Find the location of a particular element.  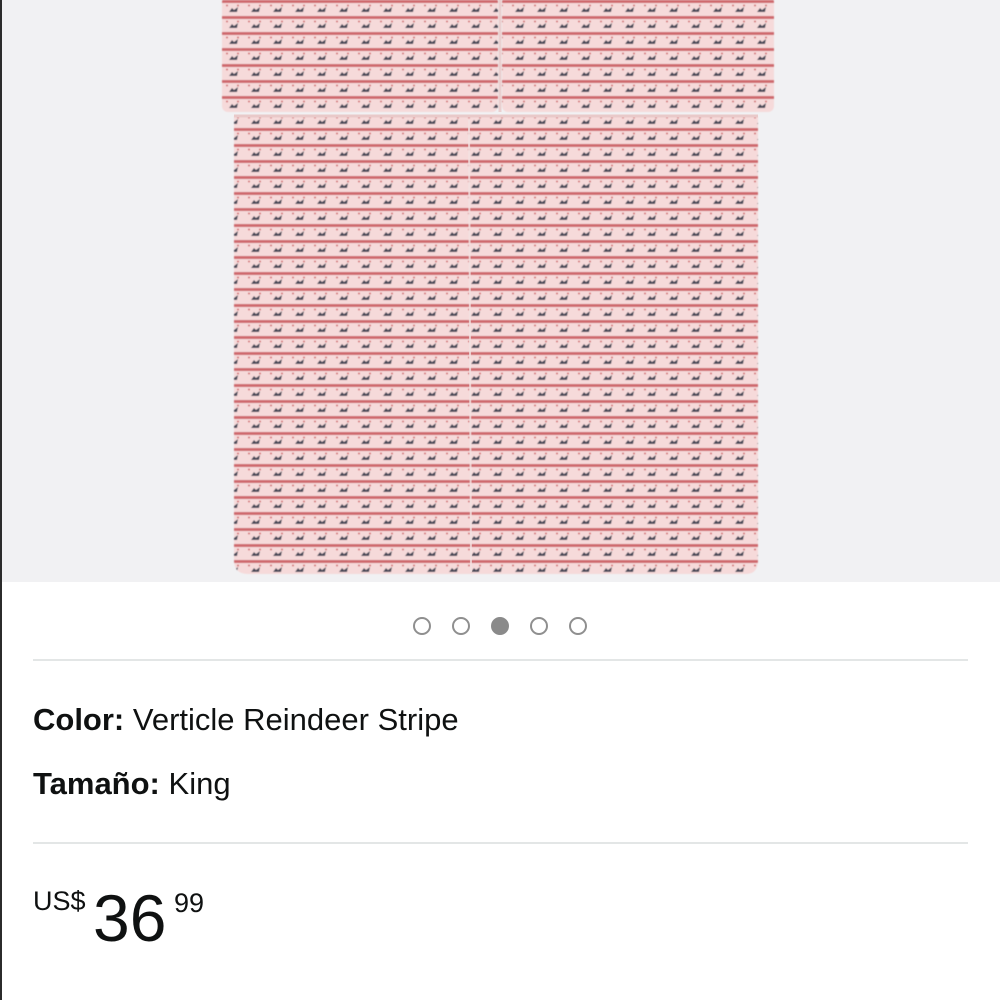

price-whole: 36 is located at coordinates (130, 918).